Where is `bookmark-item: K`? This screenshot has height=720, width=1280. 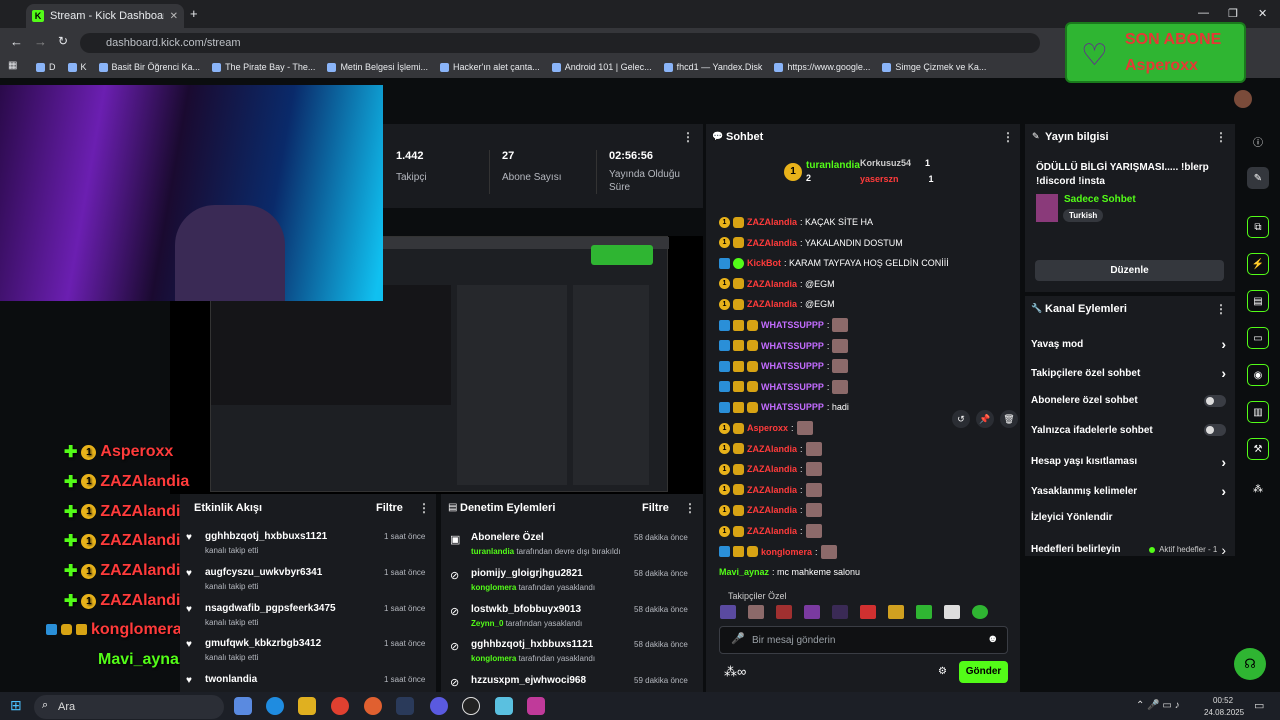
bookmark-item: K is located at coordinates (77, 67).